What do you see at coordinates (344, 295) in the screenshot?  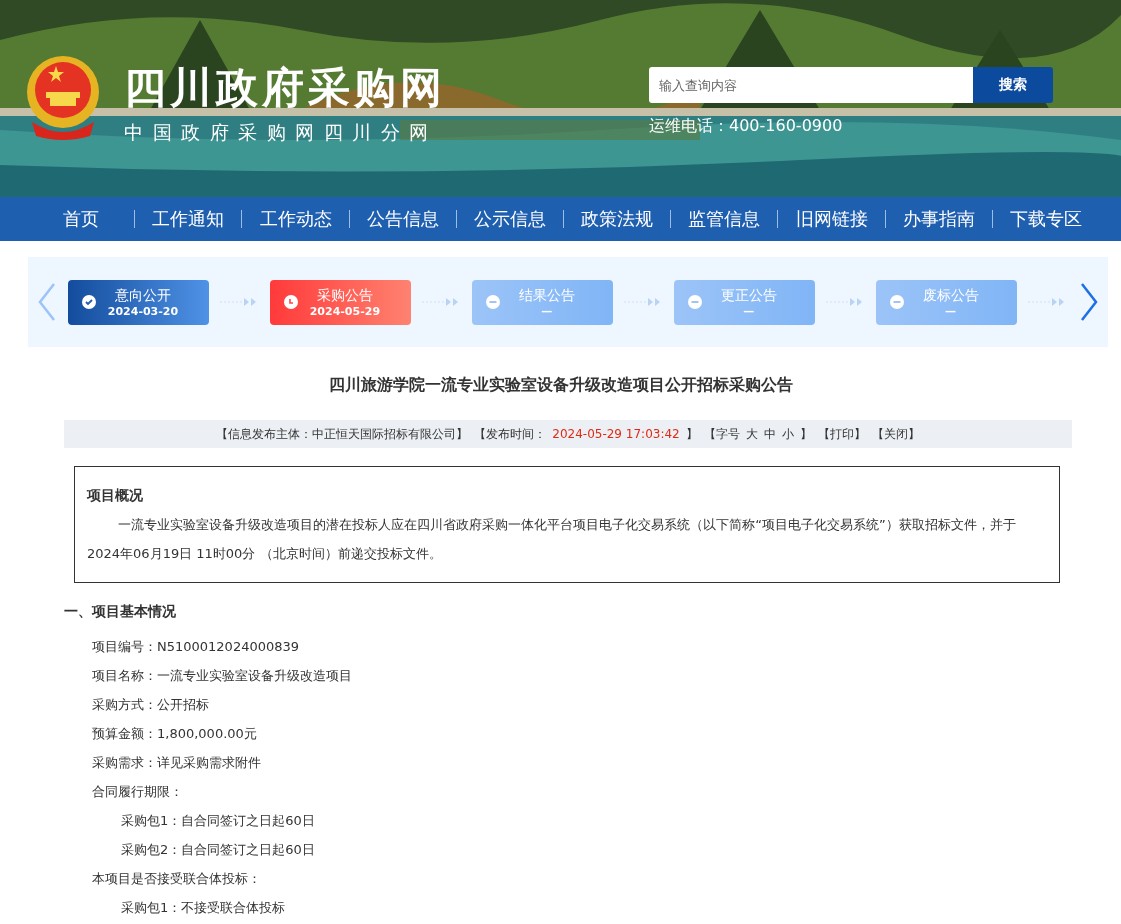 I see `step-label: 采购公告` at bounding box center [344, 295].